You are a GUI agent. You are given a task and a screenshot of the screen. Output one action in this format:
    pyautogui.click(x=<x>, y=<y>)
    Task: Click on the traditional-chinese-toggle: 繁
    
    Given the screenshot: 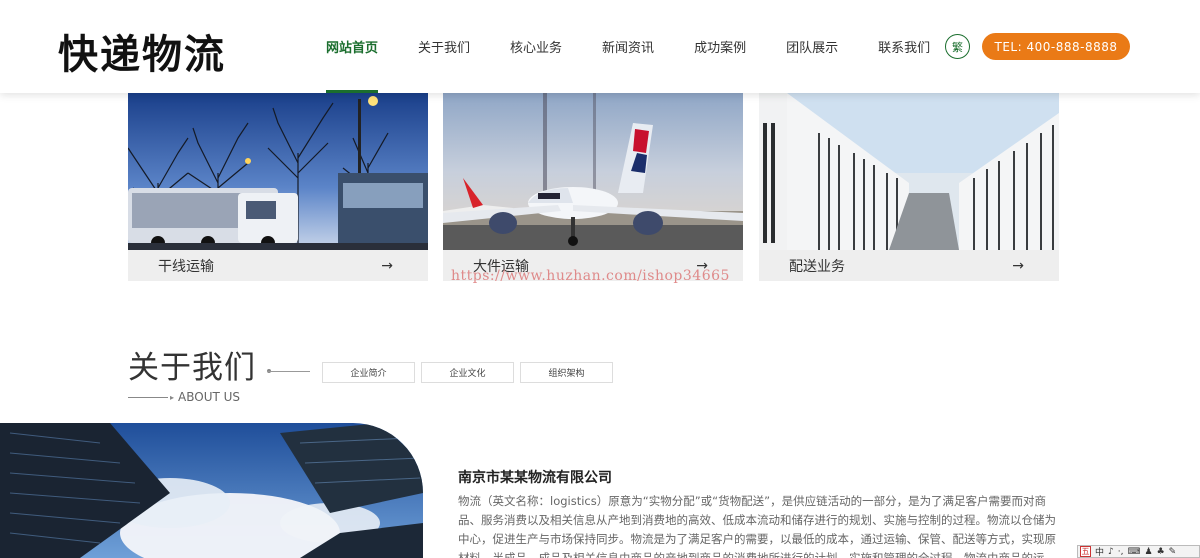 What is the action you would take?
    pyautogui.click(x=957, y=46)
    